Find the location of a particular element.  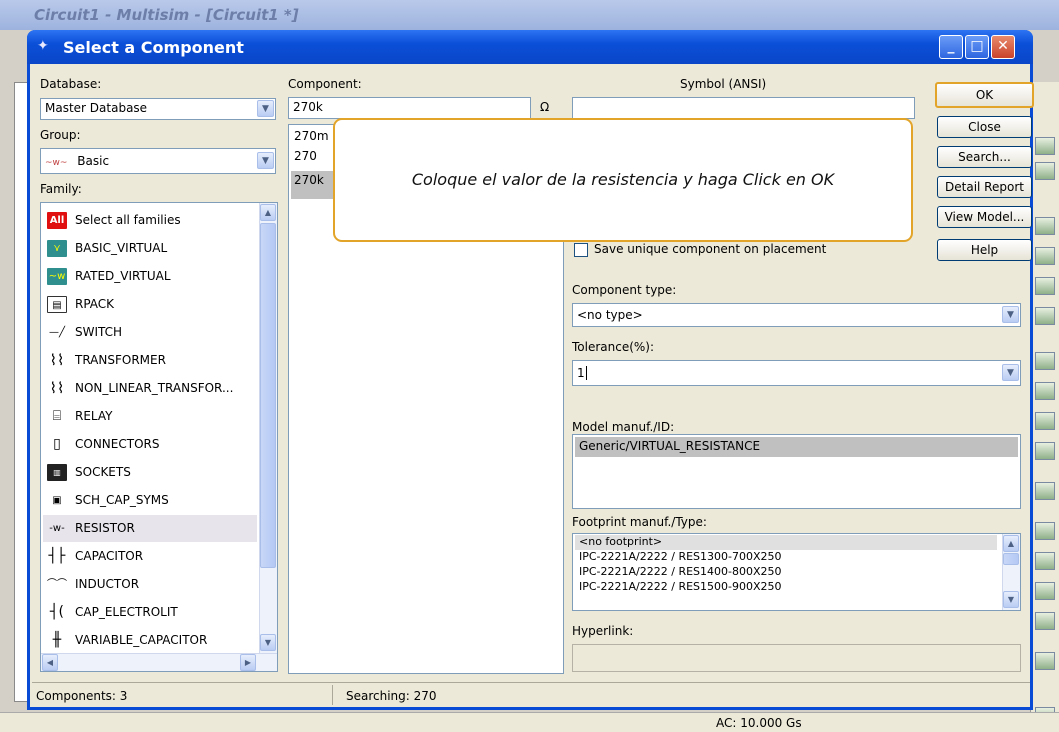

footprint-label: Footprint manuf./Type: is located at coordinates (639, 522).